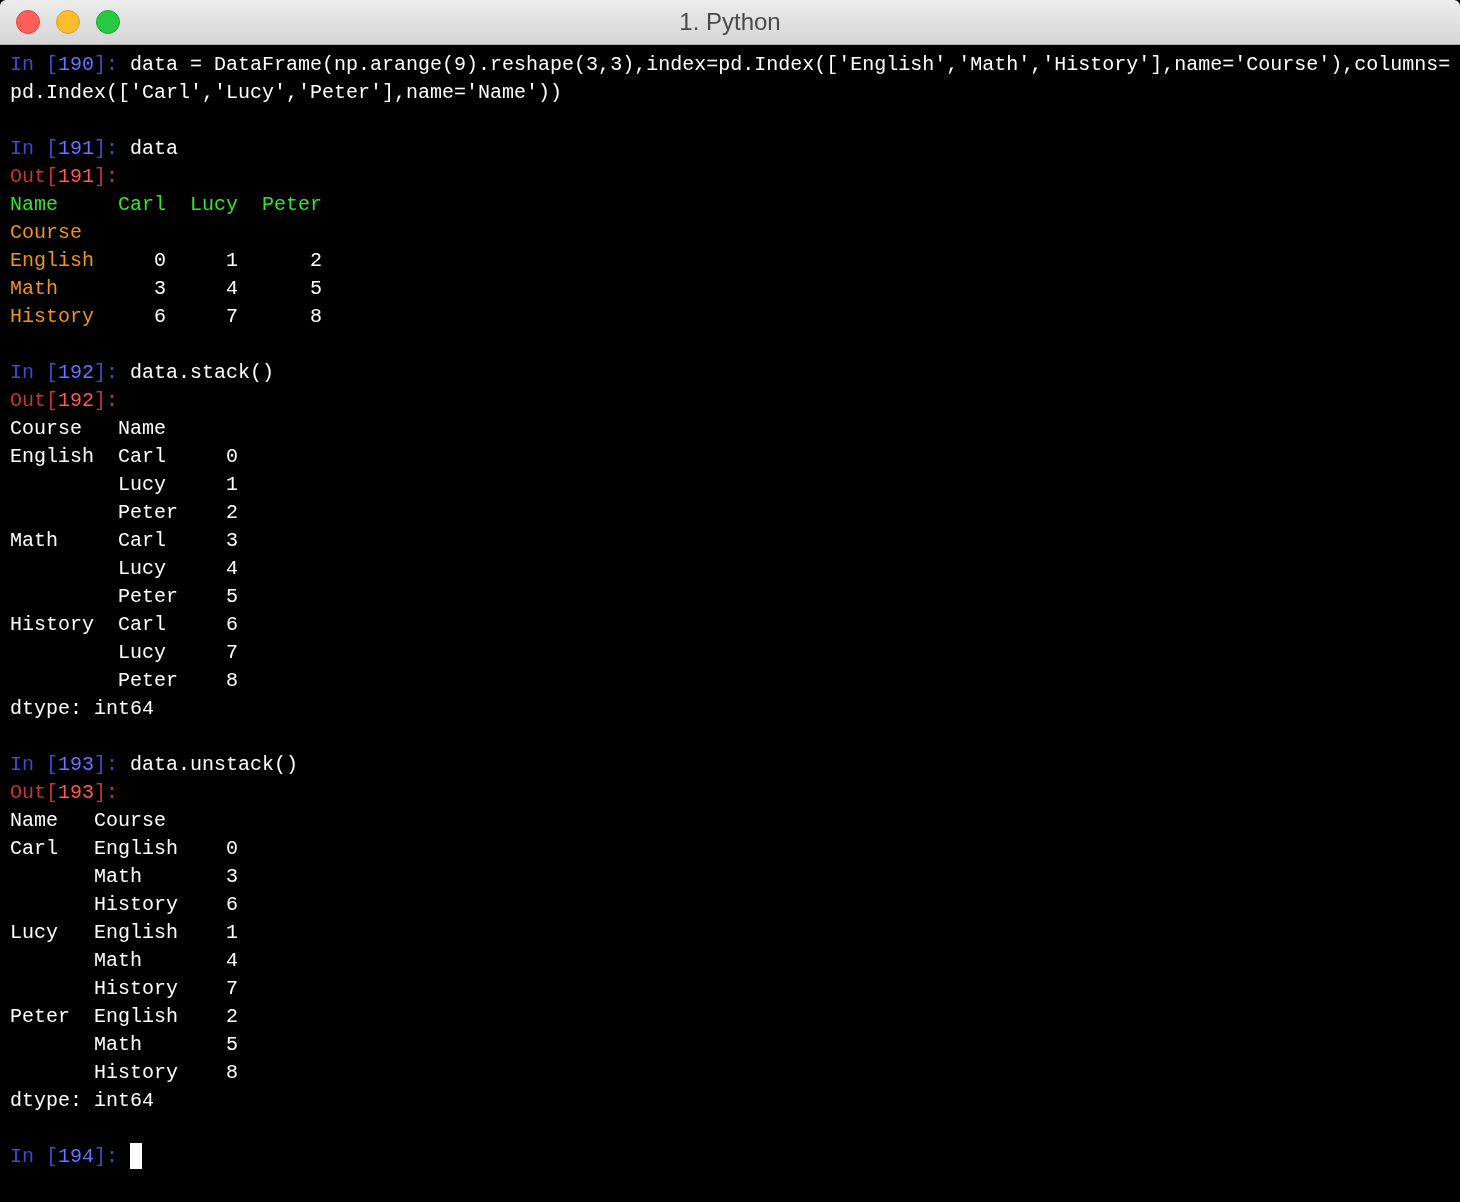 Image resolution: width=1460 pixels, height=1202 pixels. Describe the element at coordinates (34, 288) in the screenshot. I see `index-label: Math` at that location.